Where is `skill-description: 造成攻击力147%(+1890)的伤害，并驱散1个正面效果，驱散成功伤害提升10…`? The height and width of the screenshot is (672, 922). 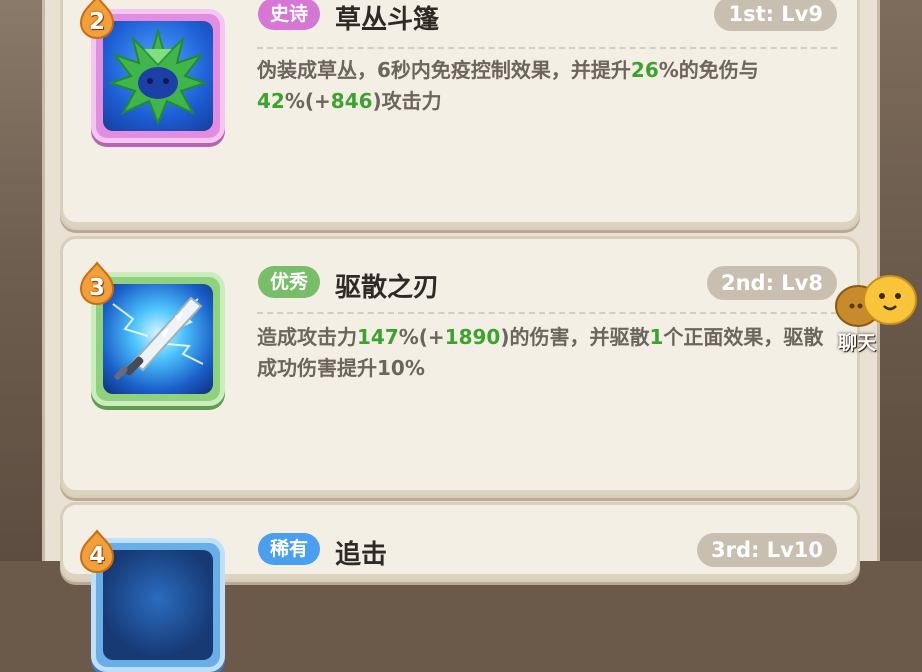 skill-description: 造成攻击力147%(+1890)的伤害，并驱散1个正面效果，驱散成功伤害提升10… is located at coordinates (548, 353).